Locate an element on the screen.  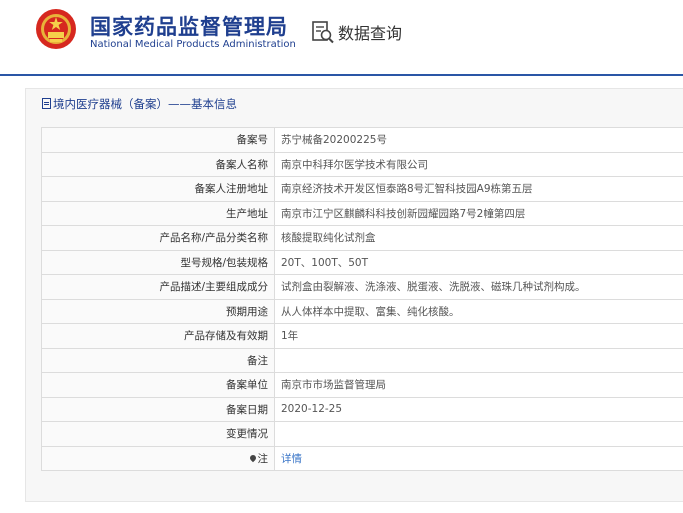
row-label-note: 注 is located at coordinates (158, 458).